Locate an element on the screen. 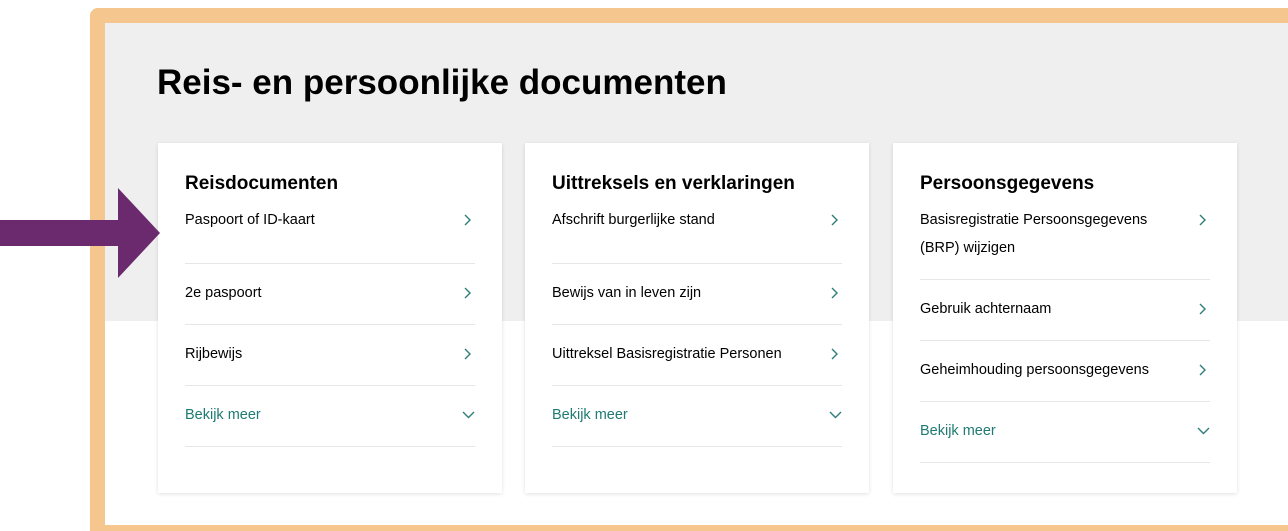 The width and height of the screenshot is (1288, 531). link-label: Paspoort of ID-kaart is located at coordinates (250, 220).